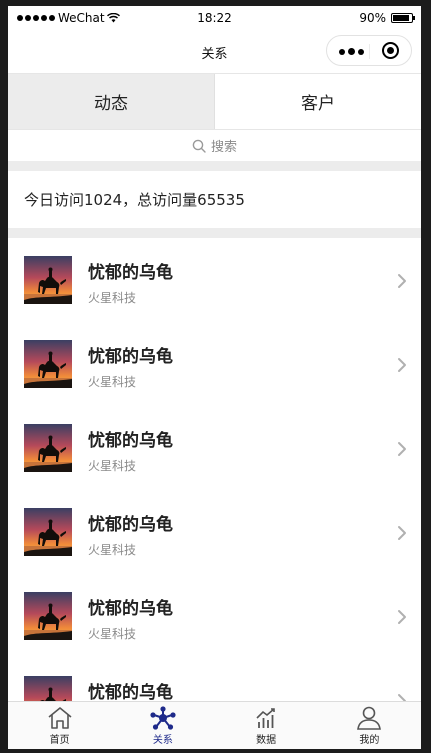 The width and height of the screenshot is (431, 753). I want to click on tabbar-item-relations: 关系, so click(162, 725).